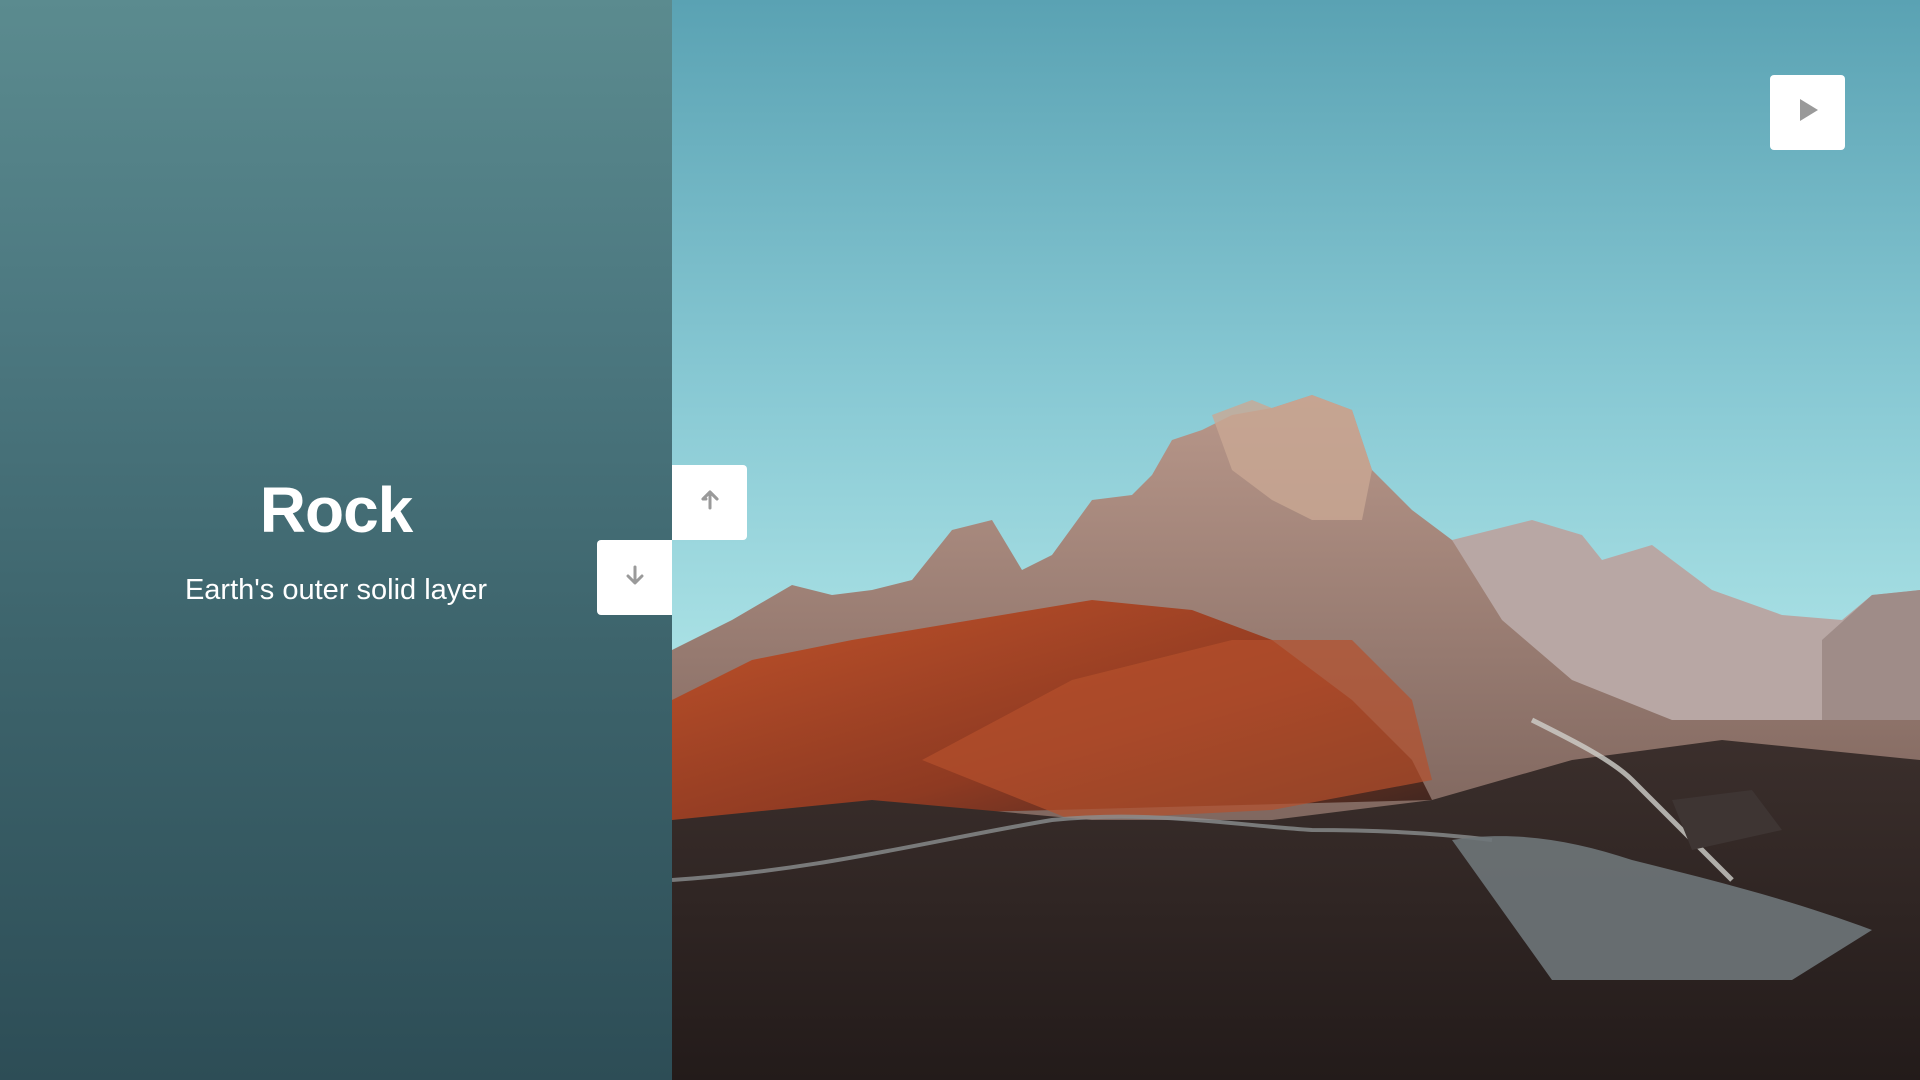 The height and width of the screenshot is (1080, 1920). I want to click on next-slide-button, so click(634, 577).